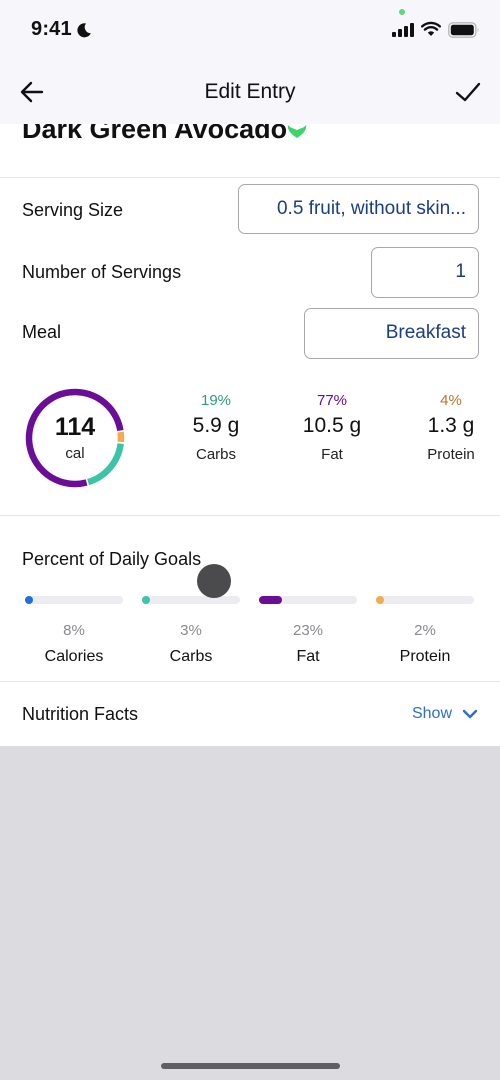 This screenshot has height=1080, width=500. I want to click on macro-percent: 4%, so click(451, 400).